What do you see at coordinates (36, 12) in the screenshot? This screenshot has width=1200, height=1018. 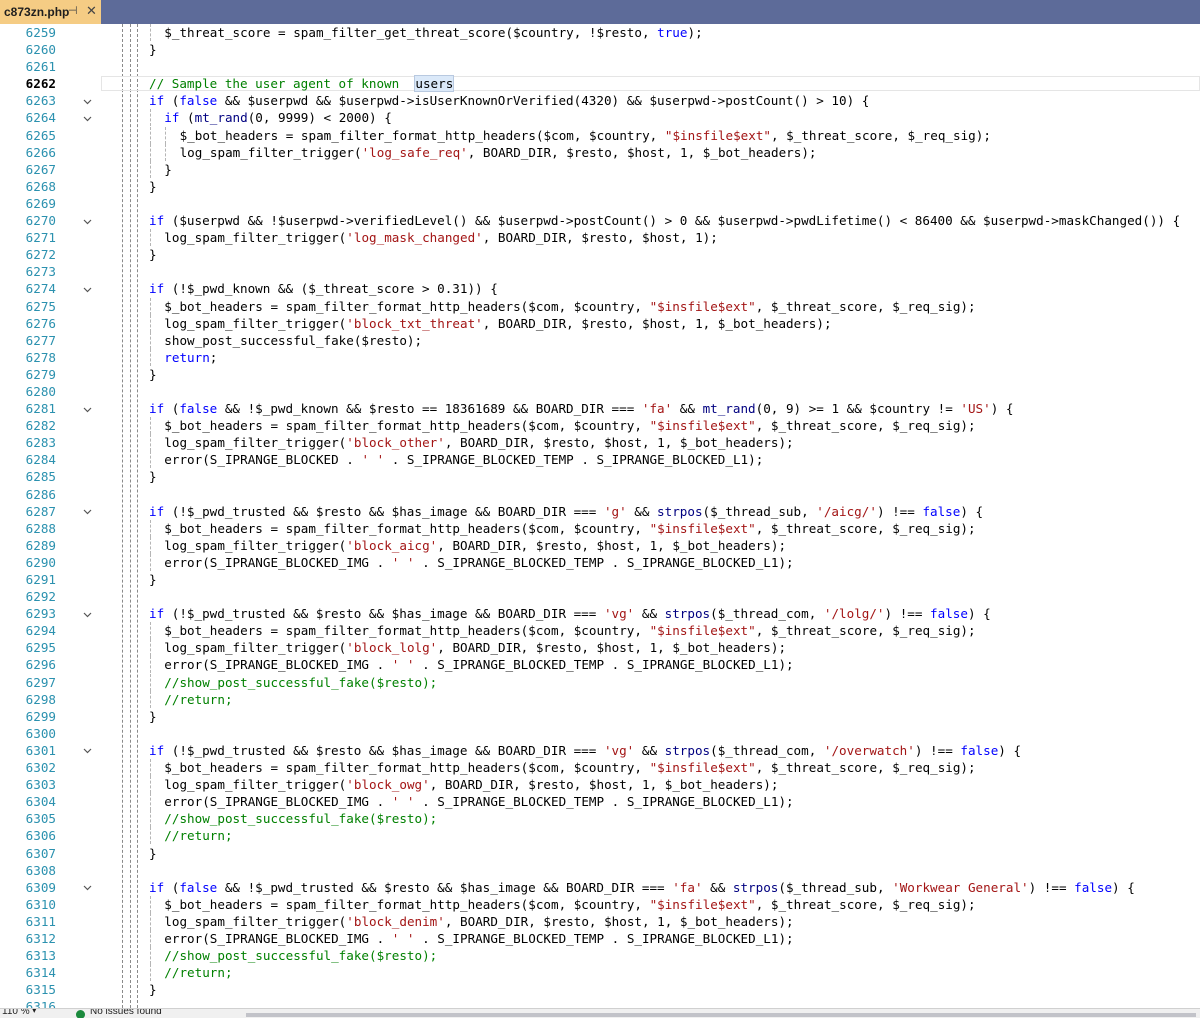 I see `tab-filename: c873zn.php` at bounding box center [36, 12].